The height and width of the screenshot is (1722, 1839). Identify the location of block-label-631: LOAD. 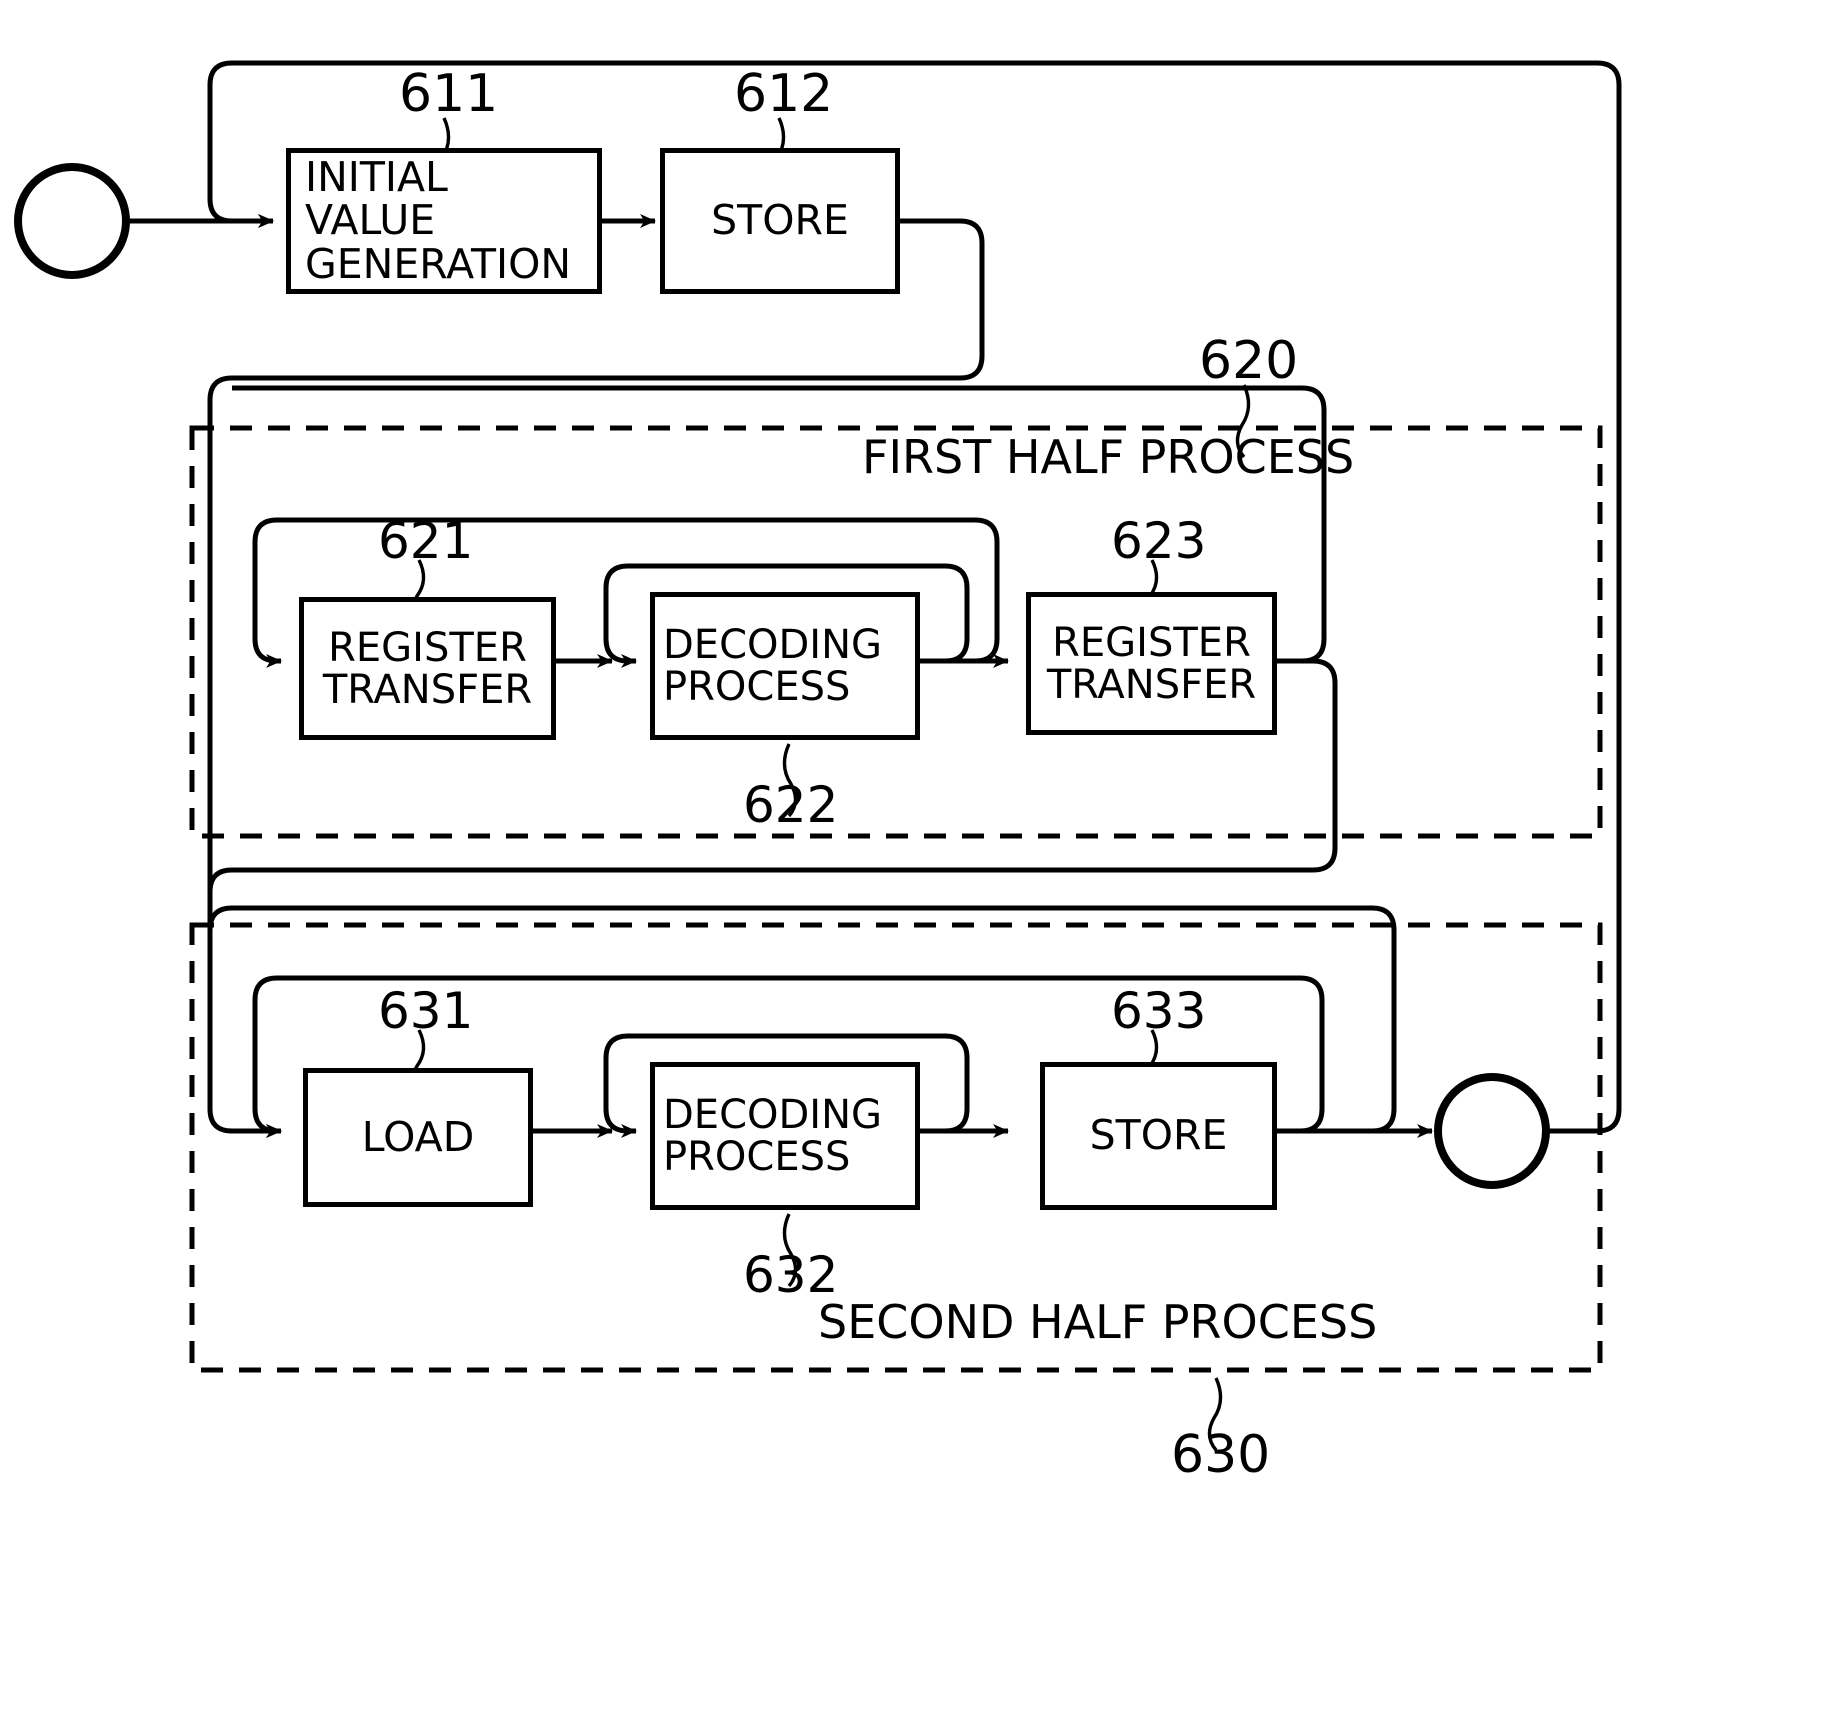
(418, 1136).